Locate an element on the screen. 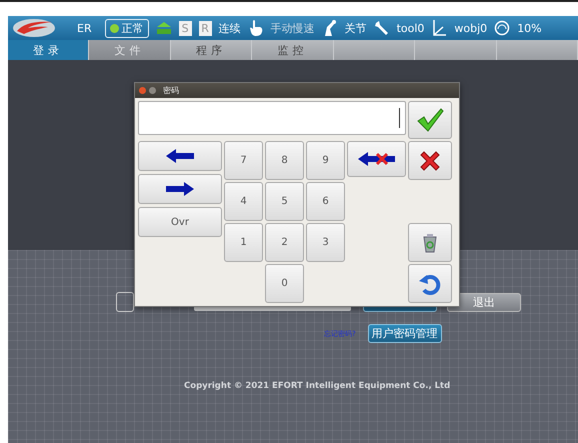  digit-key: 3 is located at coordinates (325, 242).